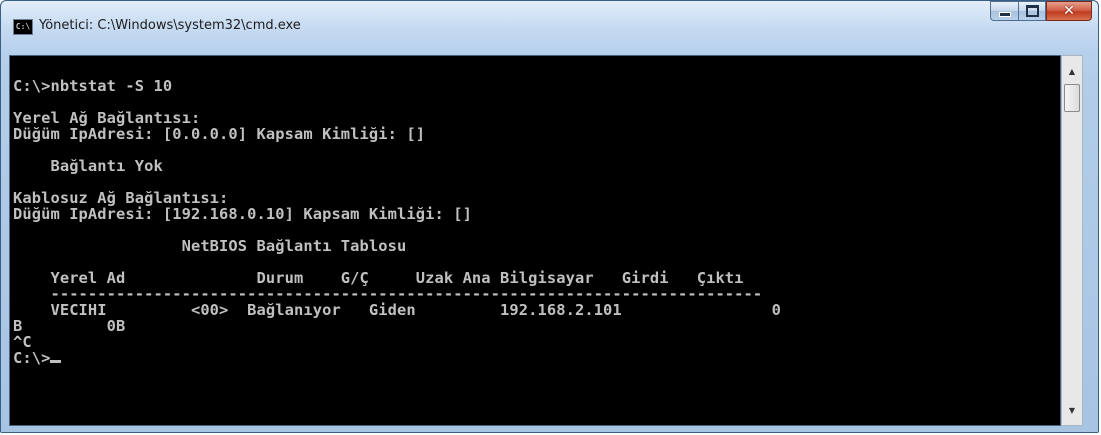 The width and height of the screenshot is (1101, 435). I want to click on scroll-down-button: ▼, so click(1072, 410).